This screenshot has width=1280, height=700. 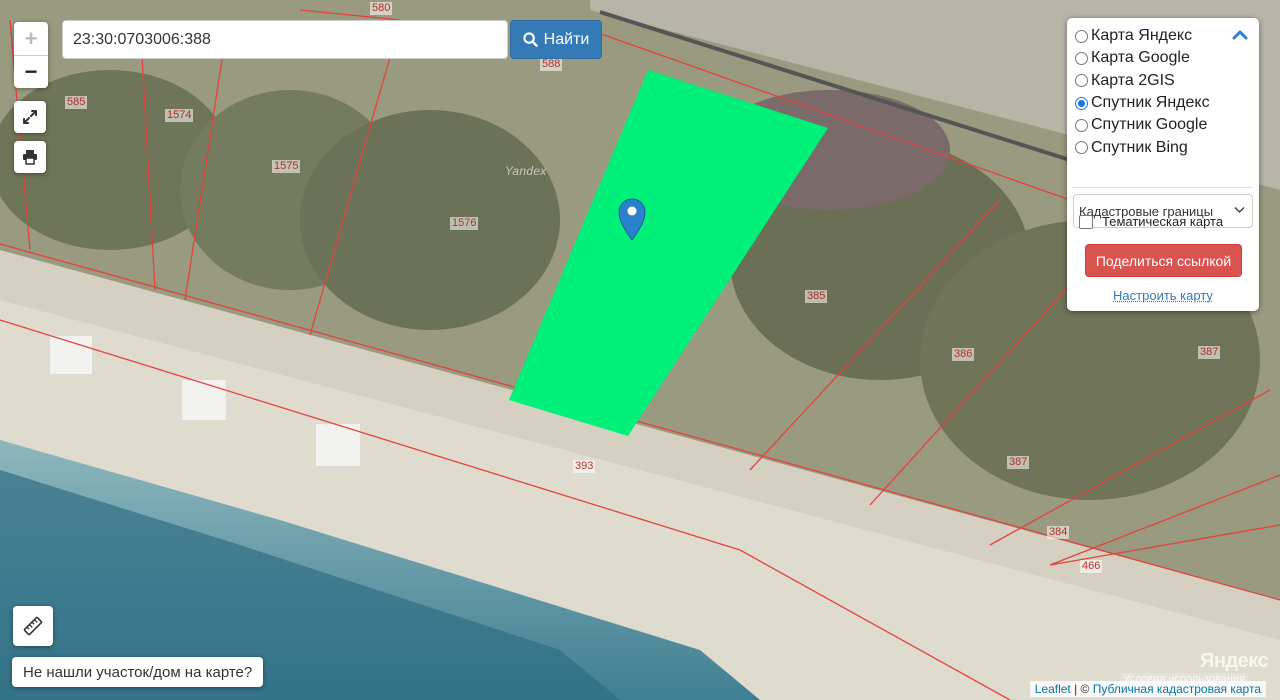 I want to click on zoom-in-button: +, so click(x=31, y=38).